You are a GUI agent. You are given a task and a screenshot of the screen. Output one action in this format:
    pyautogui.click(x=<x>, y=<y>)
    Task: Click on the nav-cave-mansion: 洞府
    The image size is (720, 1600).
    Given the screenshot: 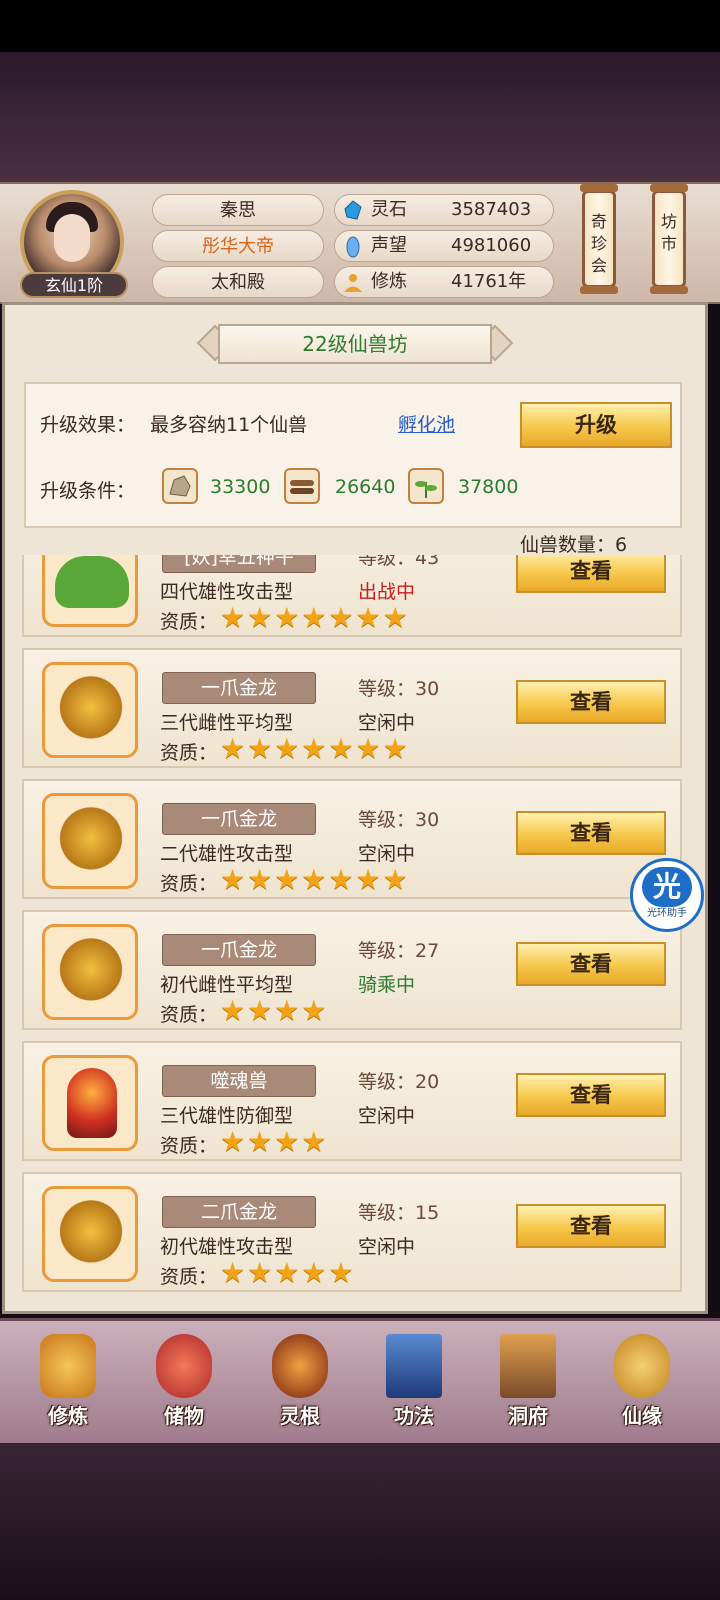 What is the action you would take?
    pyautogui.click(x=526, y=1381)
    